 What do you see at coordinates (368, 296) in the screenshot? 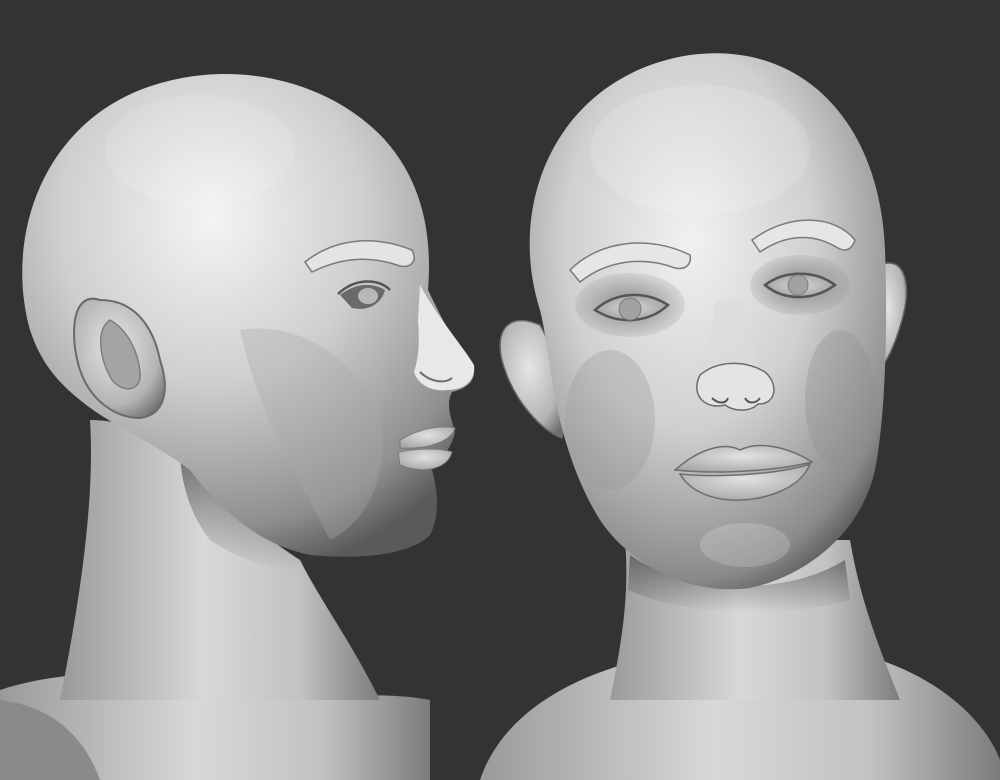
I see `profile-eyeball` at bounding box center [368, 296].